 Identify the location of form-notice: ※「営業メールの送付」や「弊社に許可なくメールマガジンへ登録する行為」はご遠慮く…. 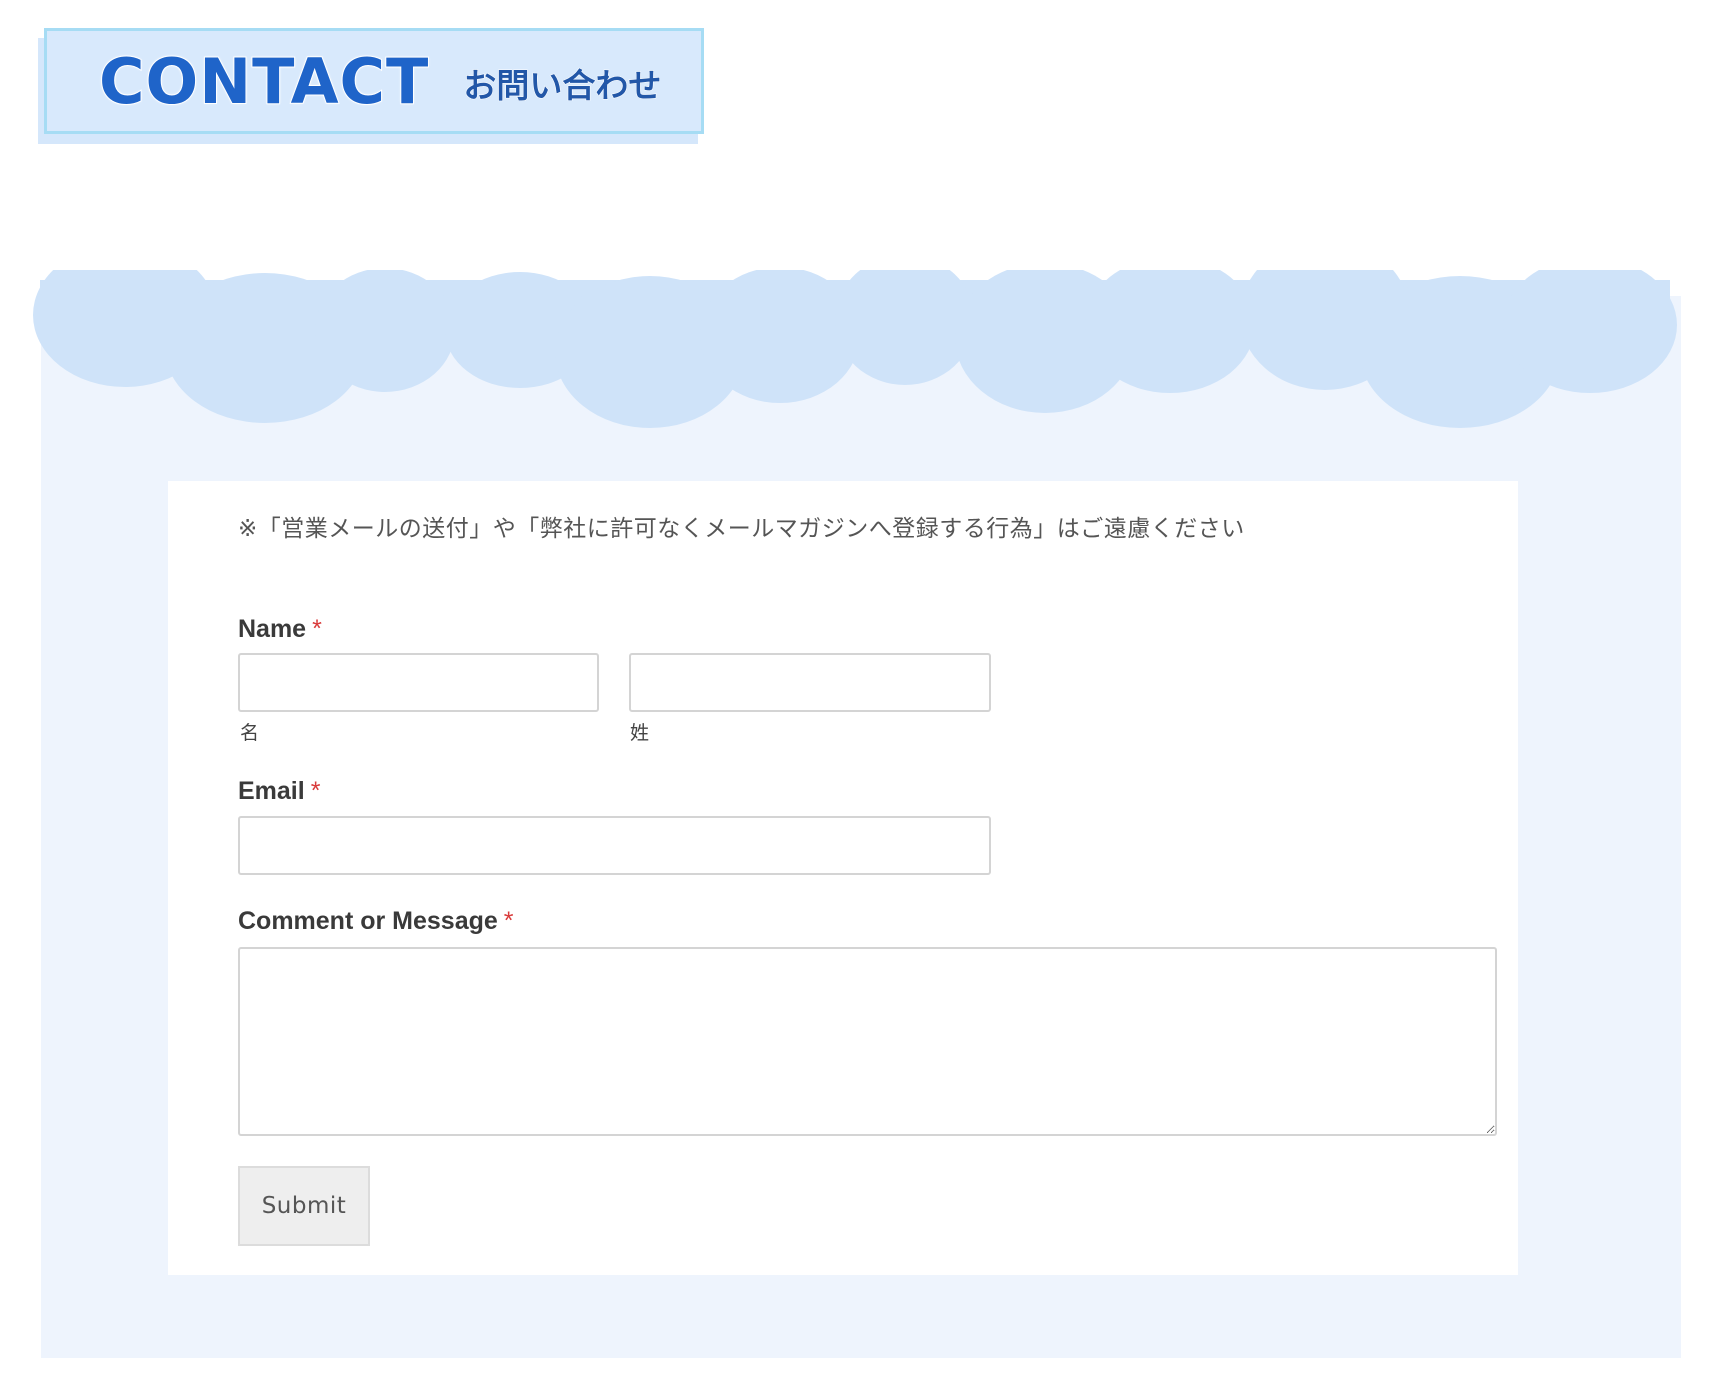
(741, 529).